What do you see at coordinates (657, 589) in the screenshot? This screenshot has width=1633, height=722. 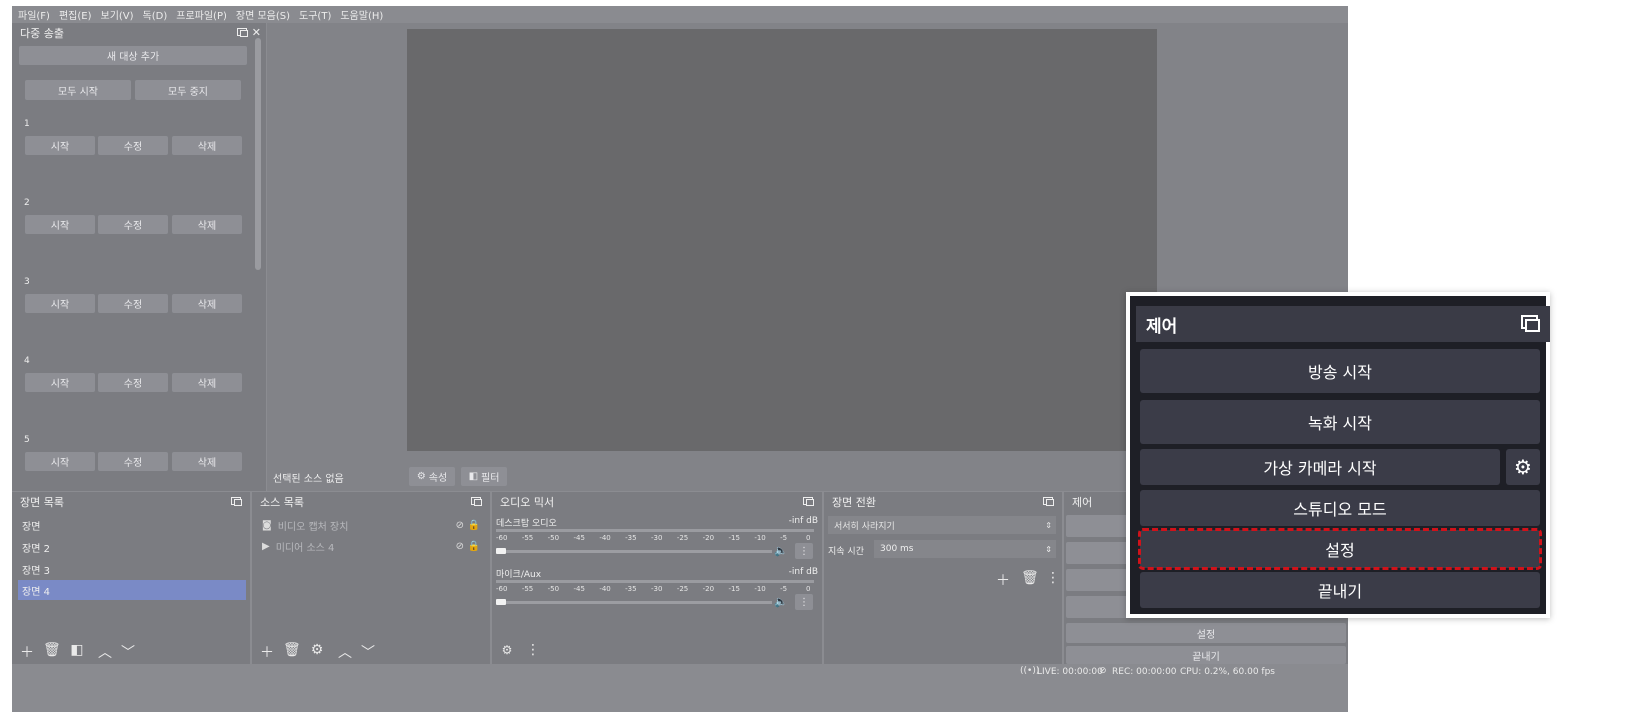 I see `scale-tick-label: -30` at bounding box center [657, 589].